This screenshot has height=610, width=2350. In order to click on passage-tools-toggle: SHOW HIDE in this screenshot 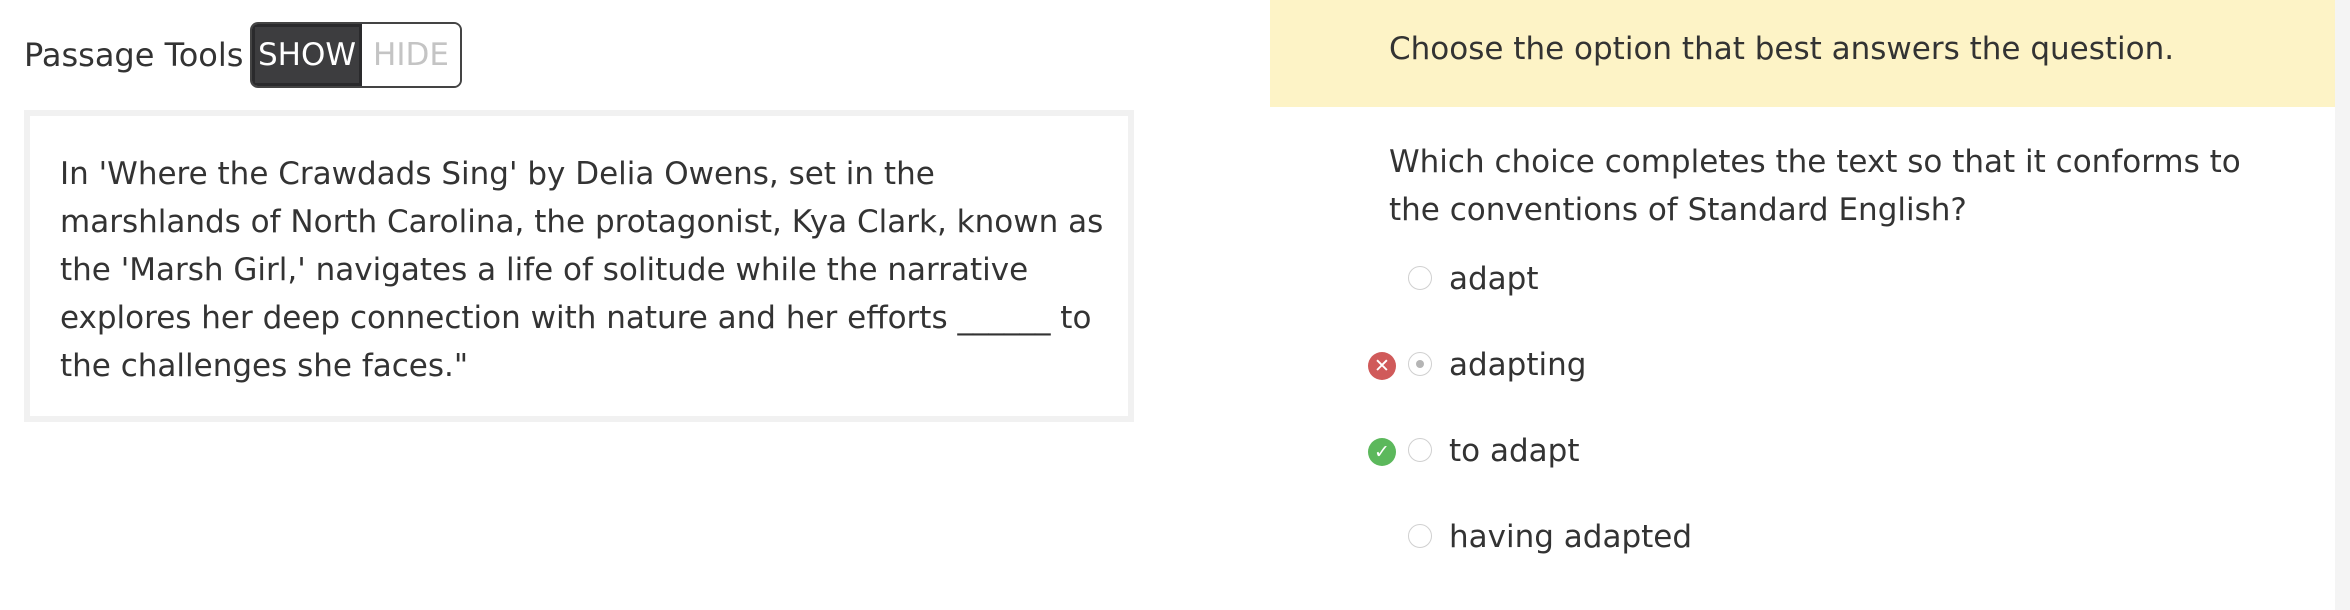, I will do `click(356, 55)`.